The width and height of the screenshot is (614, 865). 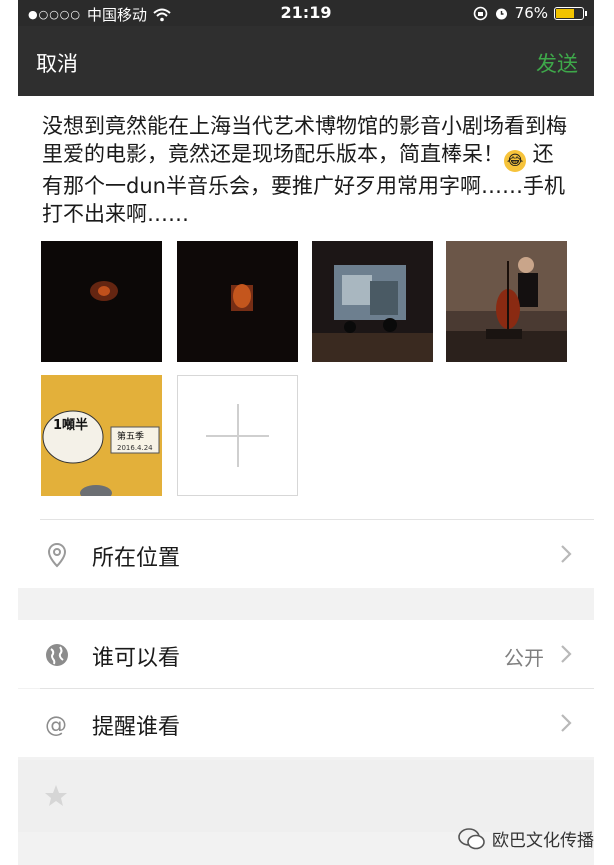 I want to click on status-bar: ●○○○○ 中国移动 21:19 76%, so click(x=306, y=13).